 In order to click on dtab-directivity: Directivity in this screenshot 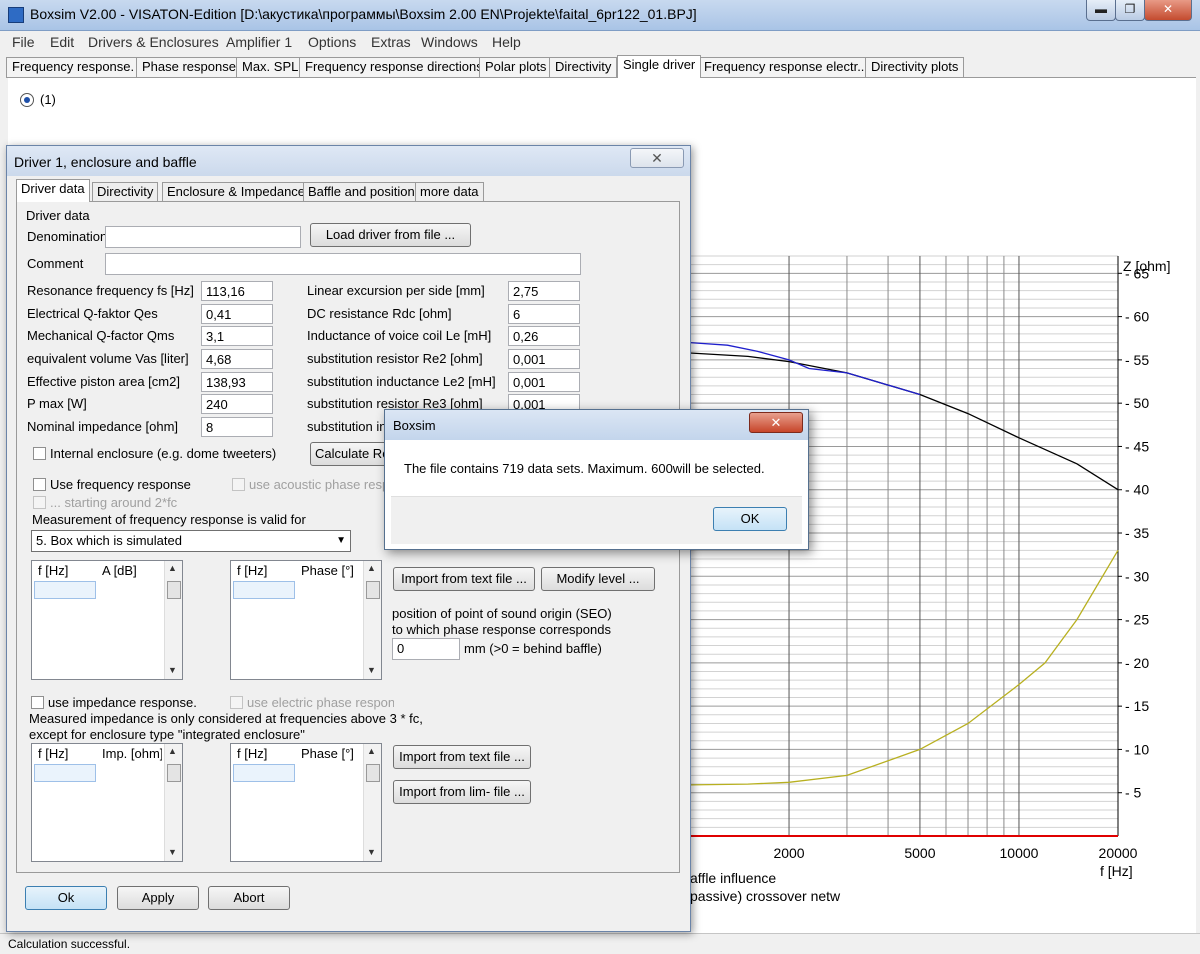, I will do `click(125, 191)`.